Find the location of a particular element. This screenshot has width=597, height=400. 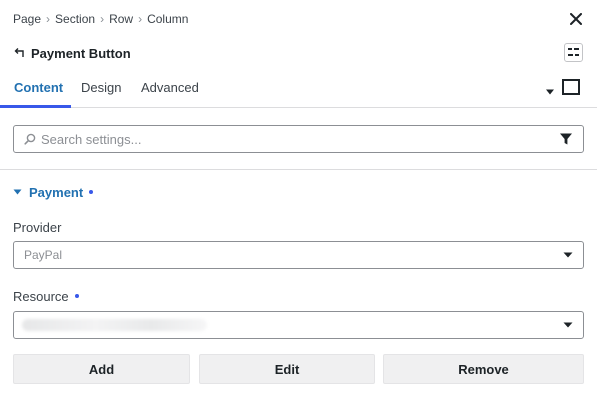

add-button: Add is located at coordinates (101, 369).